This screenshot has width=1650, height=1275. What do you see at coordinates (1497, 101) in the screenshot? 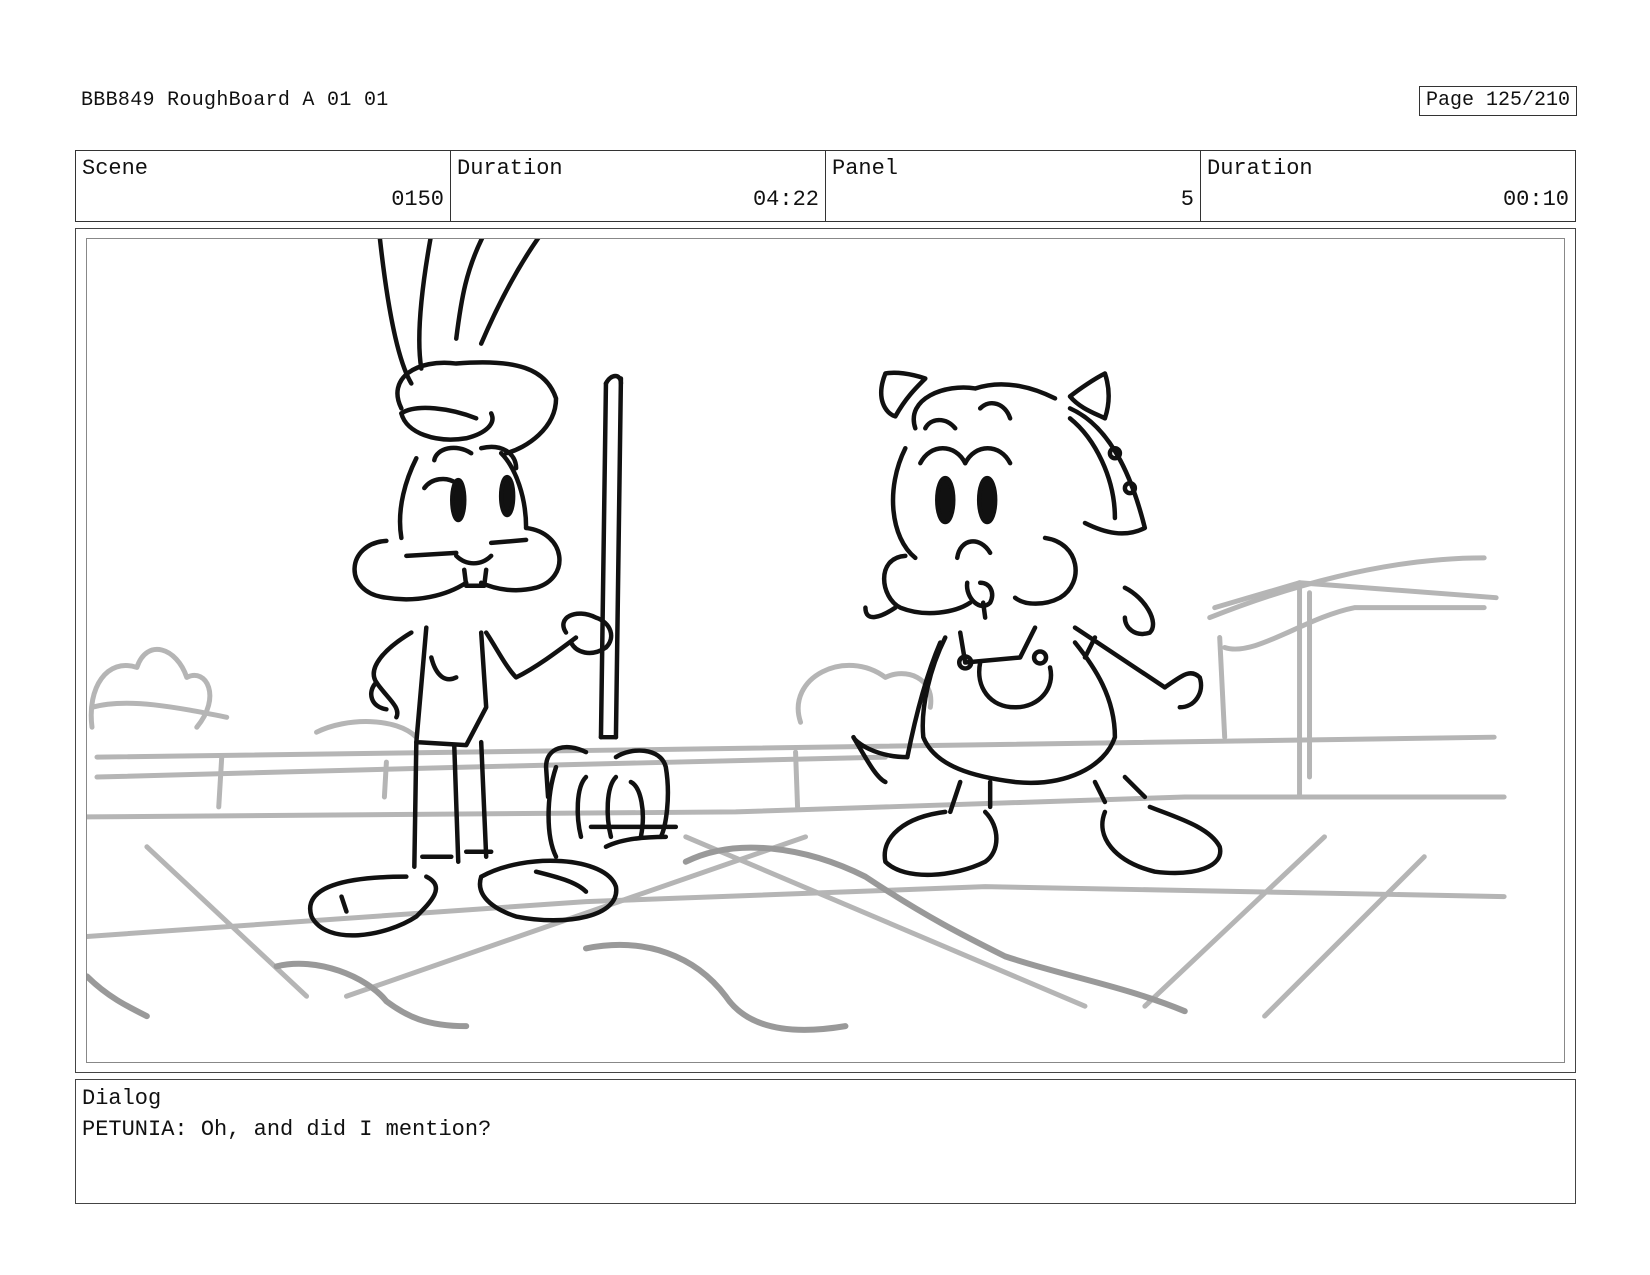
I see `page-number-box: Page 125/210` at bounding box center [1497, 101].